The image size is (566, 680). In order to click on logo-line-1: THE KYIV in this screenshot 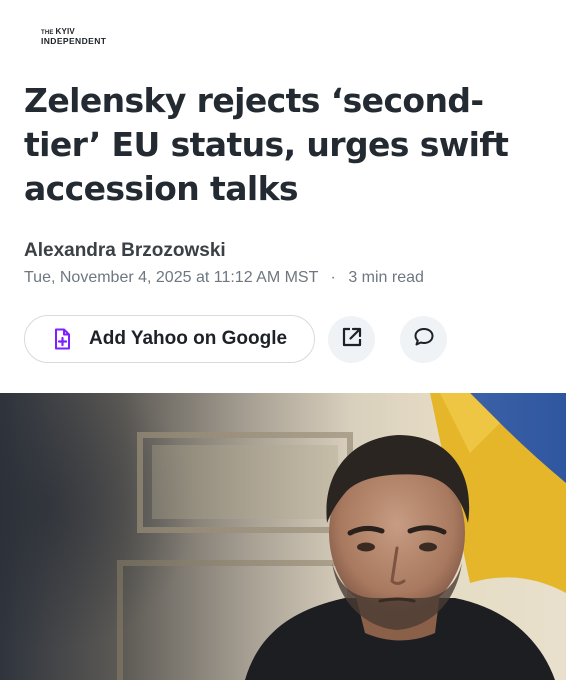, I will do `click(73, 32)`.